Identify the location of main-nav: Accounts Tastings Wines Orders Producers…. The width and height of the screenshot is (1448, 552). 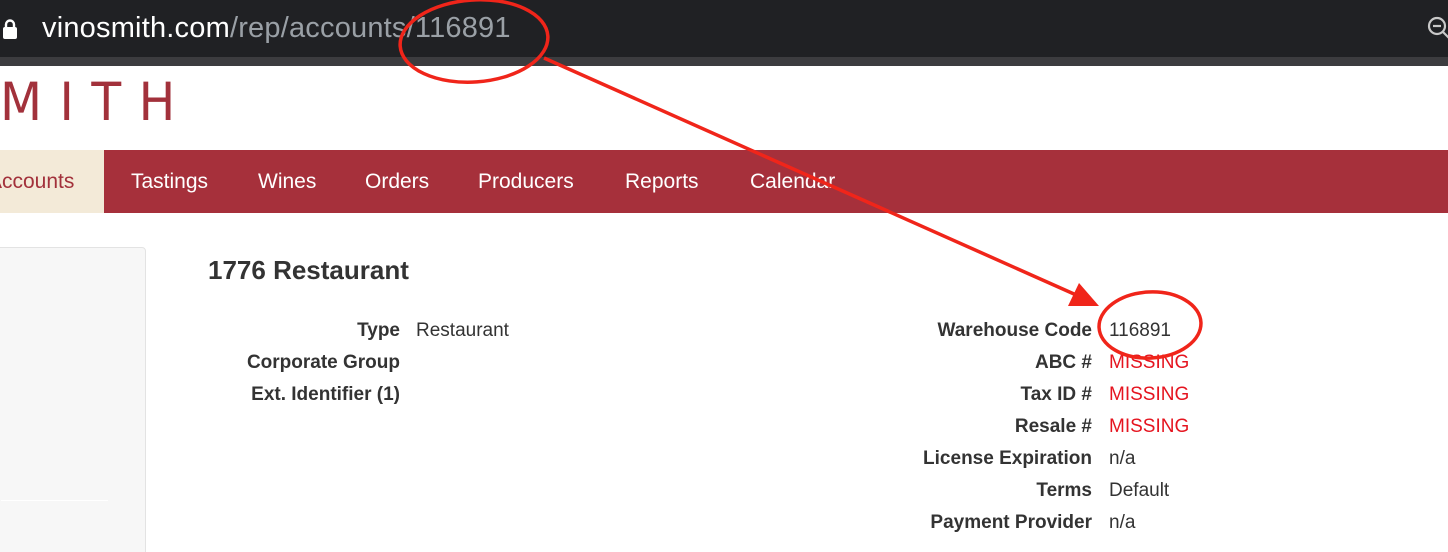
(724, 181).